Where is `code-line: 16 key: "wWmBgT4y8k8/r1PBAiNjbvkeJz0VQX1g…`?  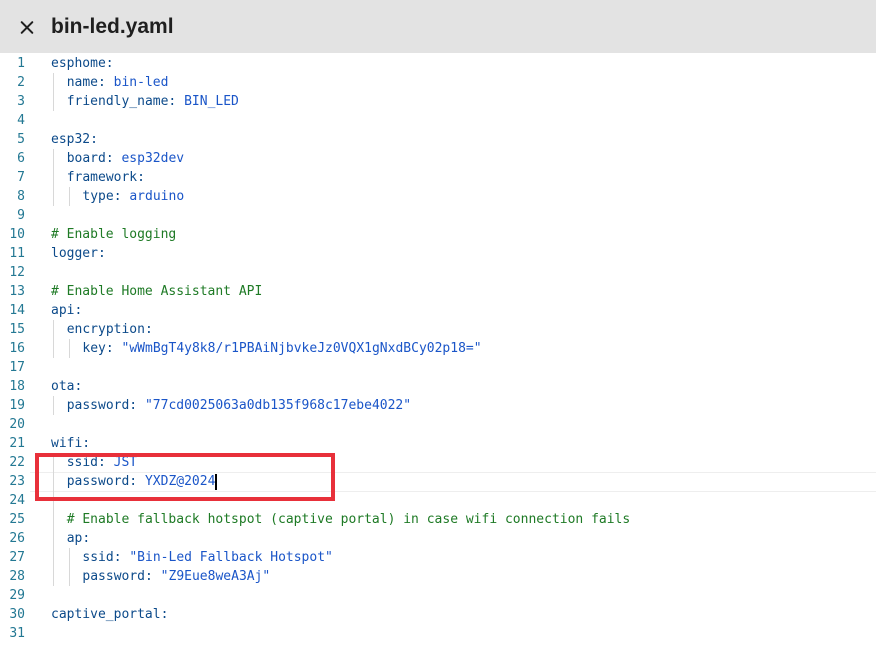 code-line: 16 key: "wWmBgT4y8k8/r1PBAiNjbvkeJz0VQX1g… is located at coordinates (438, 348).